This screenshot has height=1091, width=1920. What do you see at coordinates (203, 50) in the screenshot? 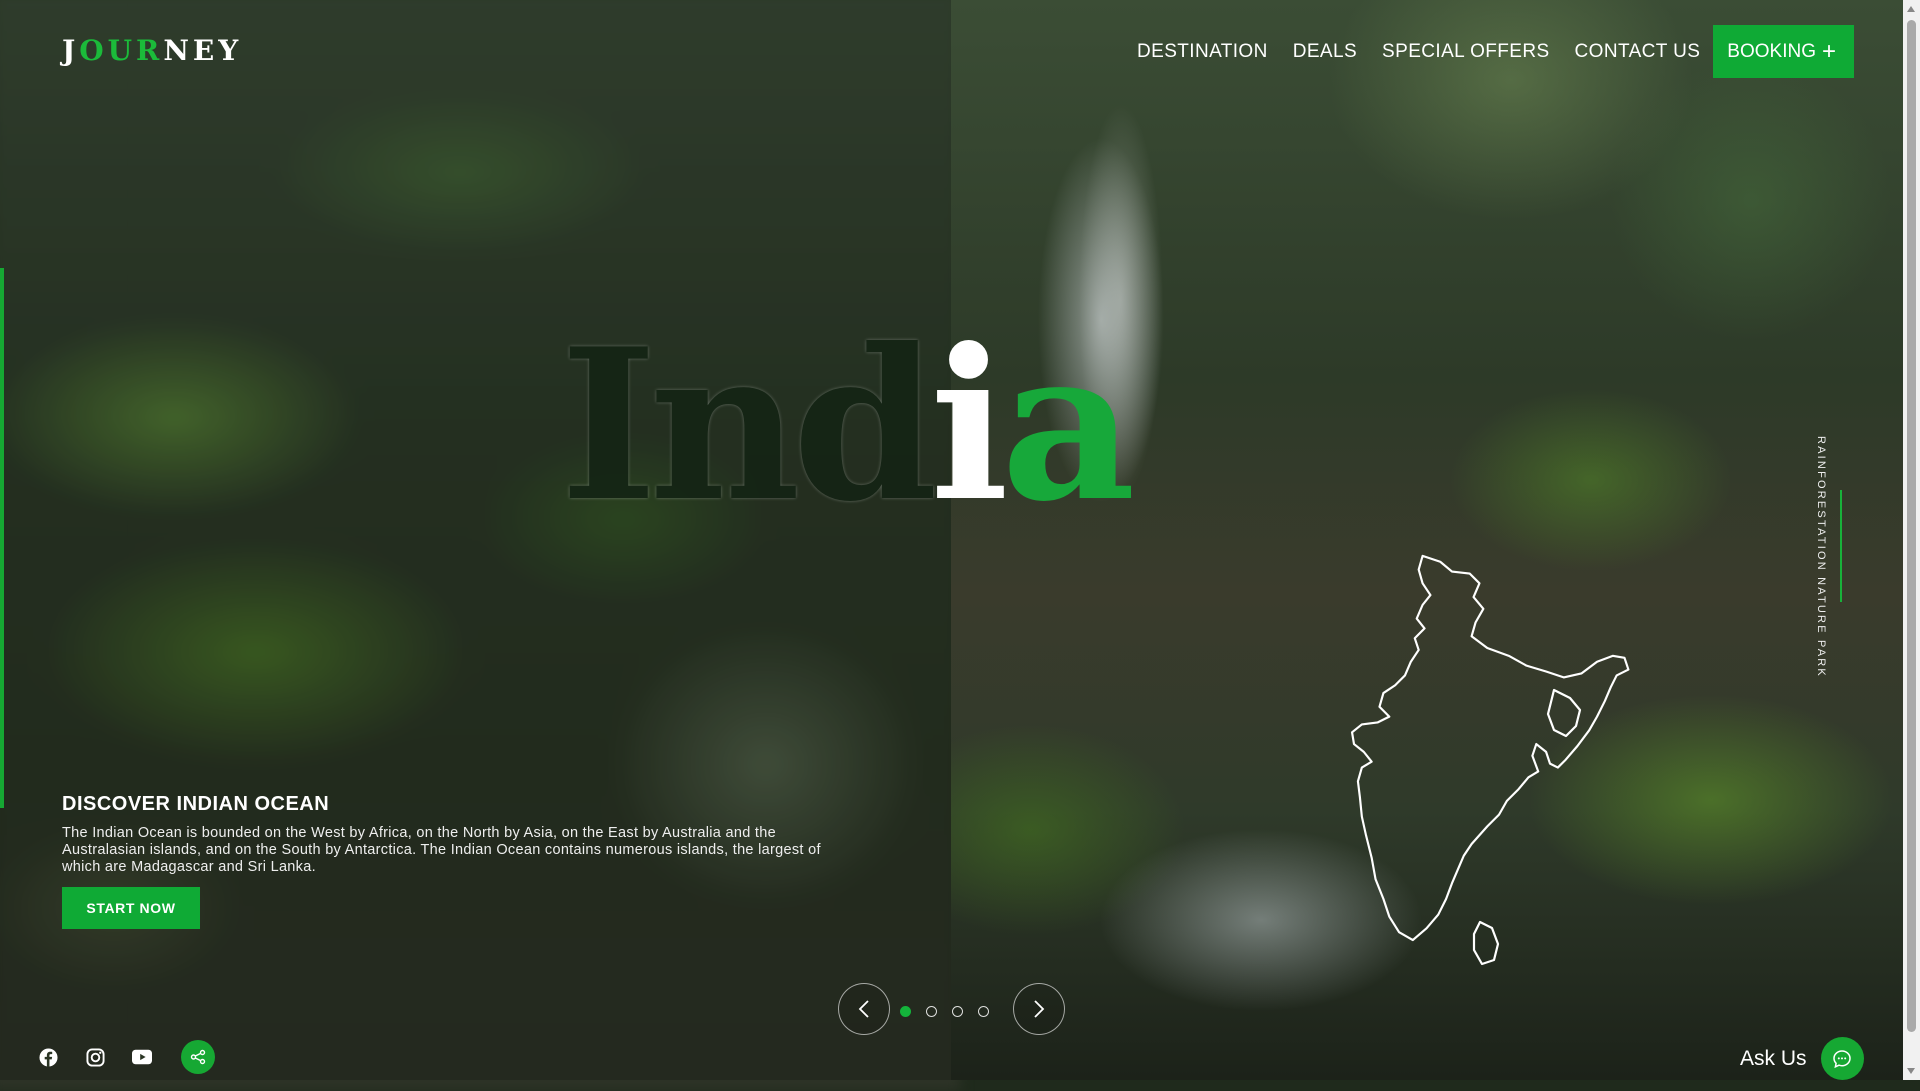
I see `logo-part-3: NEY` at bounding box center [203, 50].